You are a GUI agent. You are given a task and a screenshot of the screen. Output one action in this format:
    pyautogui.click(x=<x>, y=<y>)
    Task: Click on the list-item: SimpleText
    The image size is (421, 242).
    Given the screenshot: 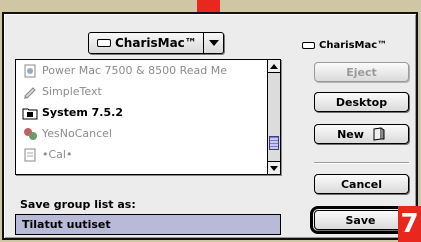 What is the action you would take?
    pyautogui.click(x=148, y=91)
    